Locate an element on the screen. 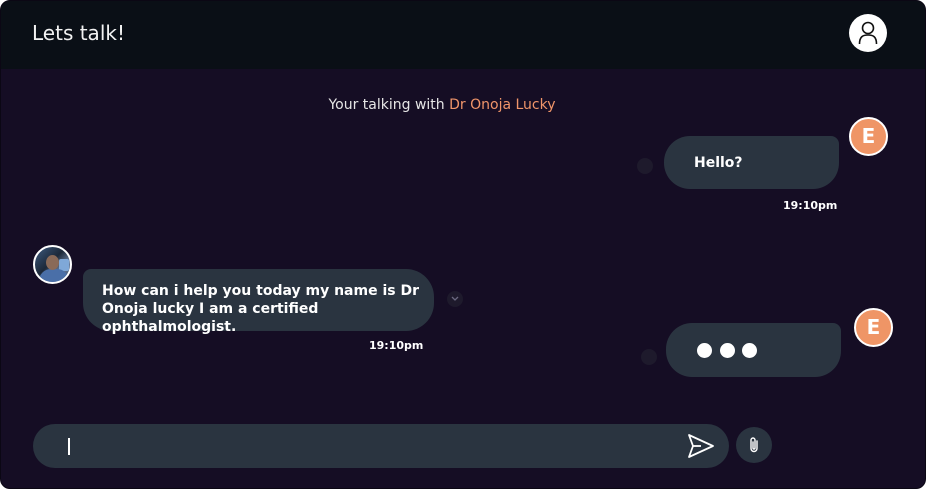 This screenshot has width=926, height=489. conversation-banner: Your talking with Dr Onoja Lucky is located at coordinates (442, 105).